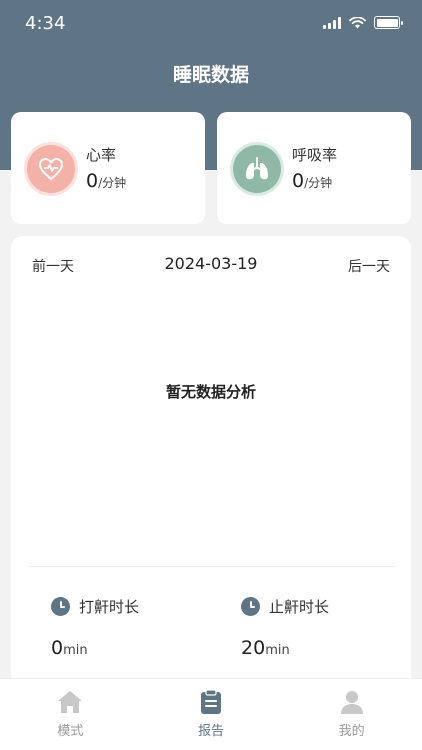 The image size is (422, 750). I want to click on tab-report: 报告, so click(211, 714).